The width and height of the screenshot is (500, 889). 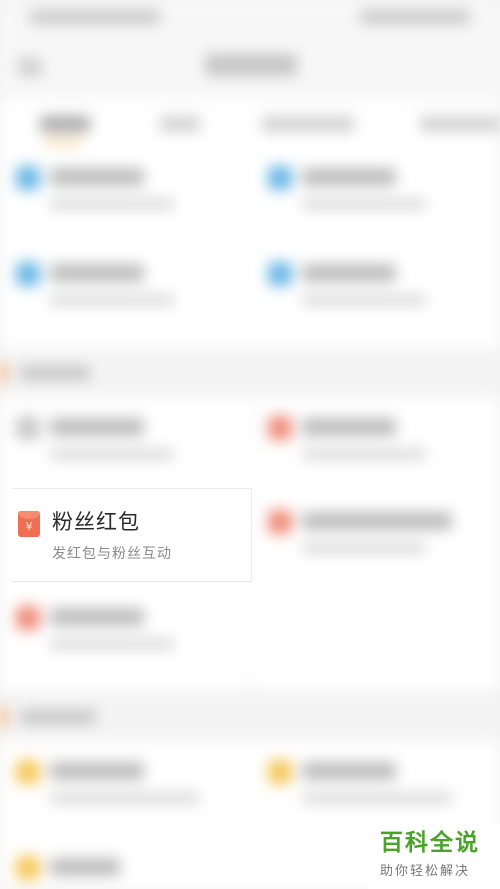 I want to click on page-title, so click(x=251, y=65).